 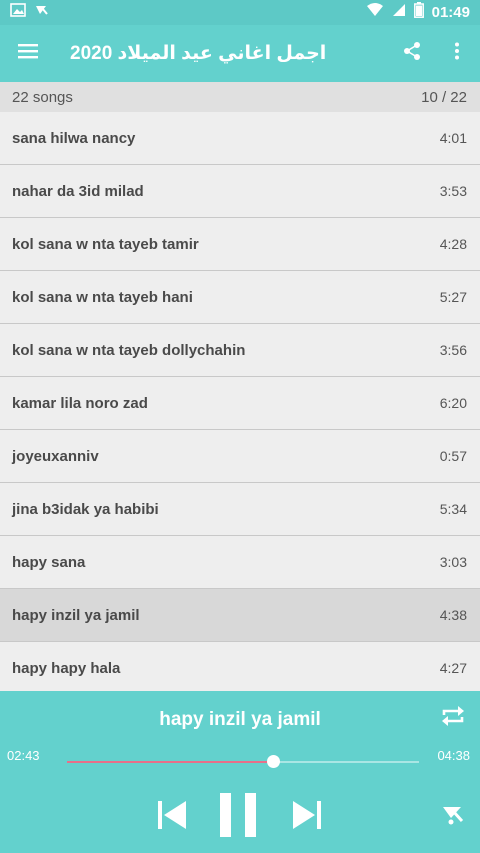 I want to click on song-row-active: hapy inzil ya jamil 4:38, so click(x=240, y=615).